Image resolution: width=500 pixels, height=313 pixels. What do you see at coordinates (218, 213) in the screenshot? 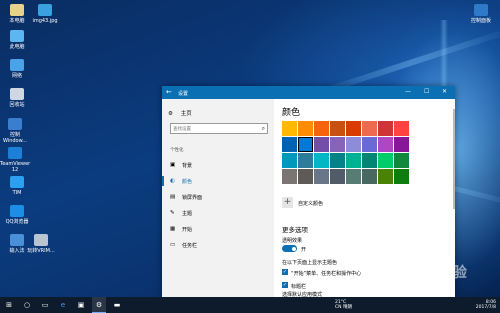
I see `sidebar-item-themes: ✎ 主题` at bounding box center [218, 213].